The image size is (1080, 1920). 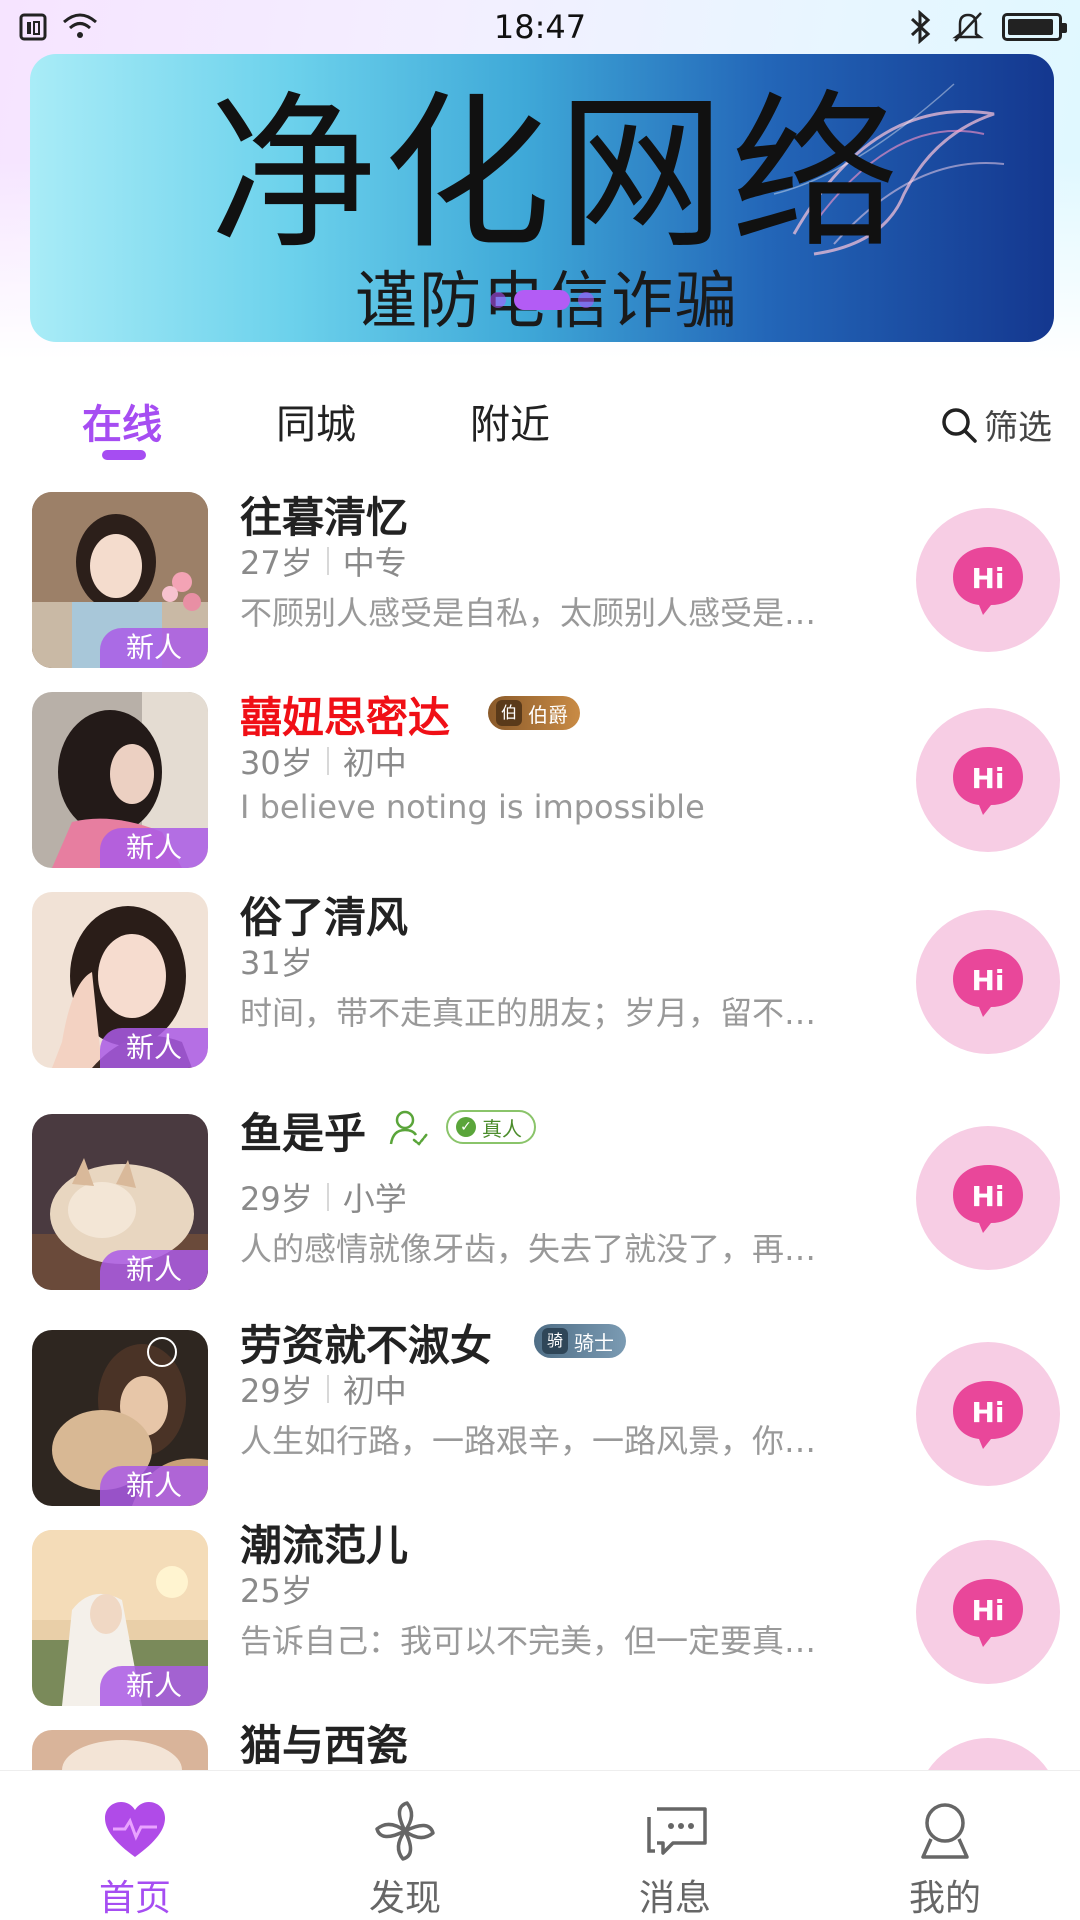 What do you see at coordinates (323, 761) in the screenshot?
I see `user-info: 30岁 初中` at bounding box center [323, 761].